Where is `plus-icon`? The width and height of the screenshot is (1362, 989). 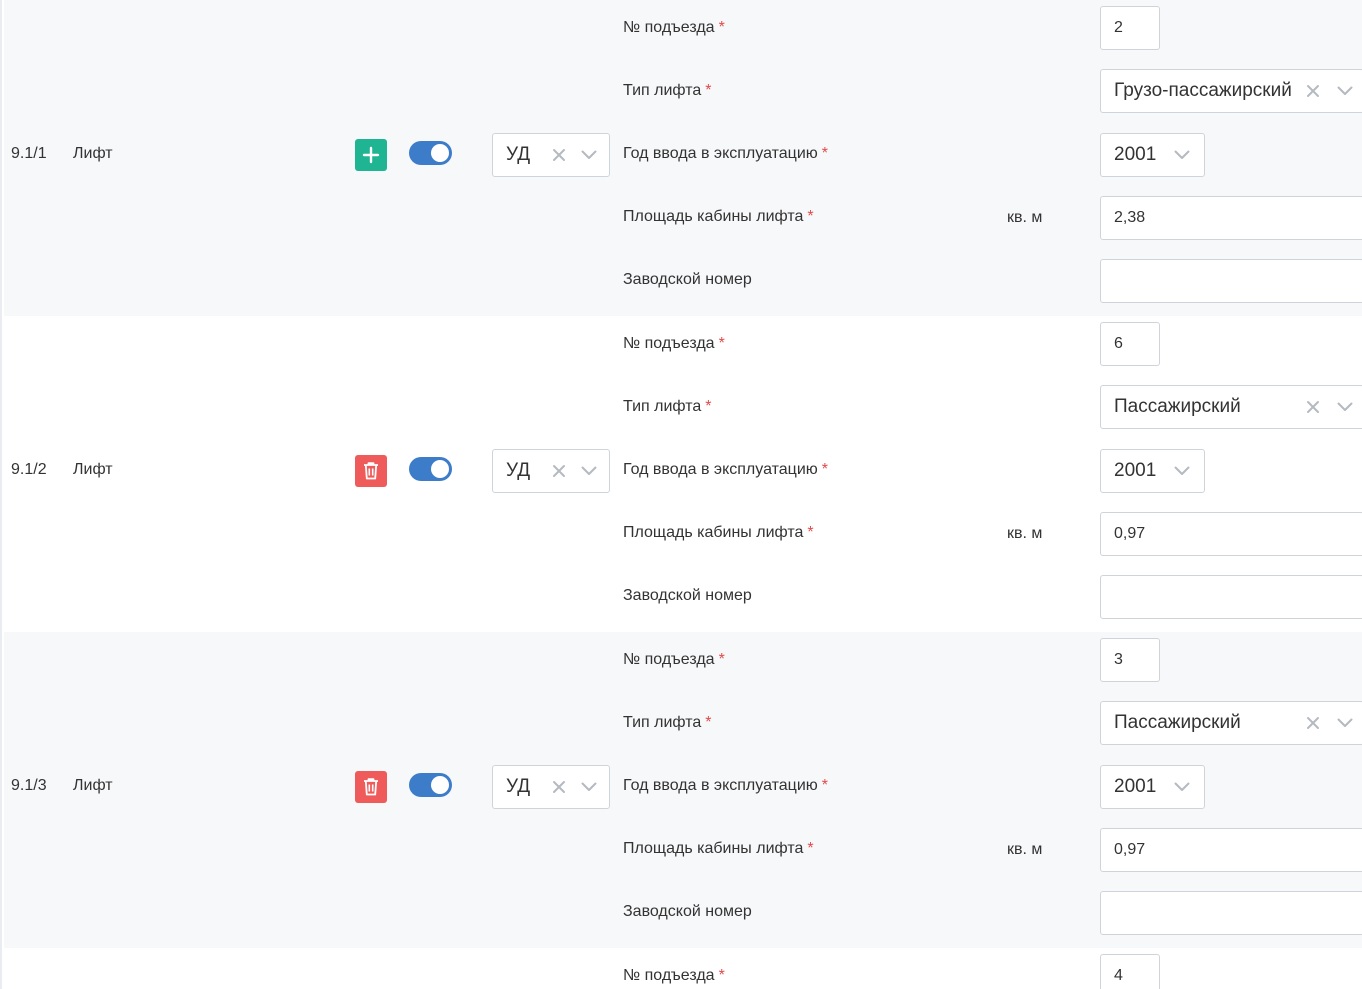
plus-icon is located at coordinates (371, 155).